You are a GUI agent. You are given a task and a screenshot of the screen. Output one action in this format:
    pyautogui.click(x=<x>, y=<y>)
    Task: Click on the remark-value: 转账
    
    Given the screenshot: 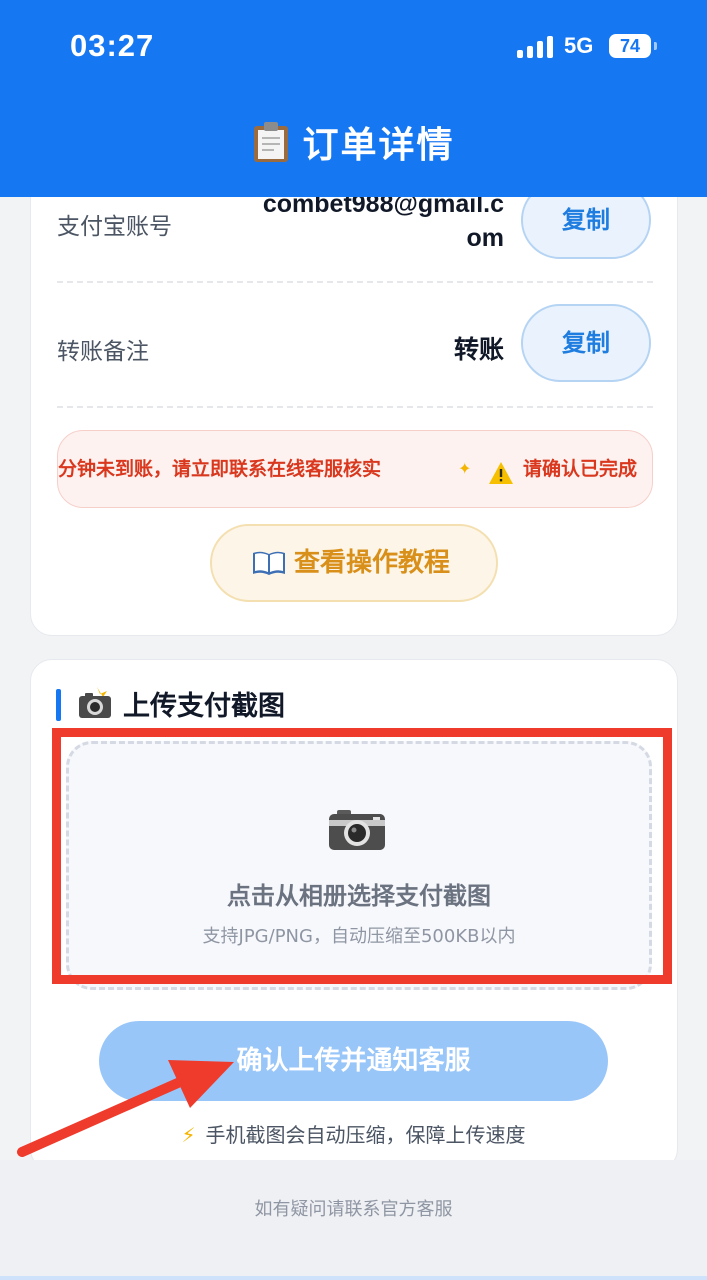 What is the action you would take?
    pyautogui.click(x=478, y=349)
    